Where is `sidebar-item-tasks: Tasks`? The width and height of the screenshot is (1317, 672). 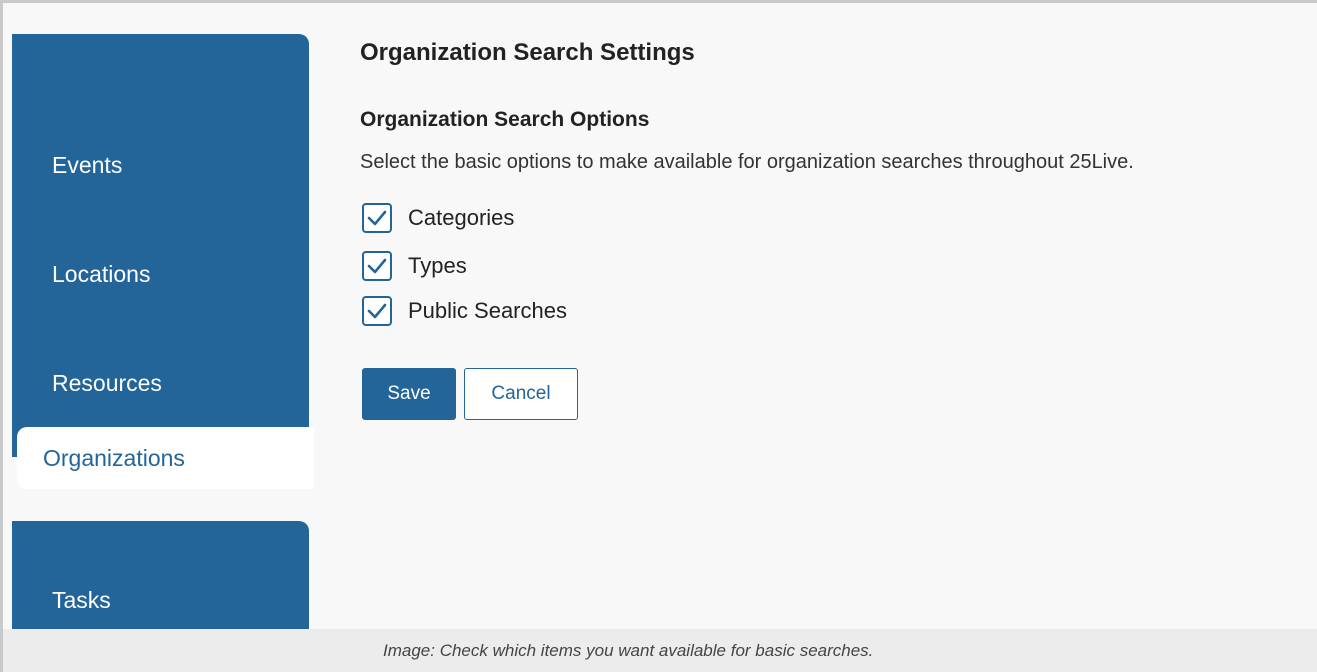 sidebar-item-tasks: Tasks is located at coordinates (81, 600).